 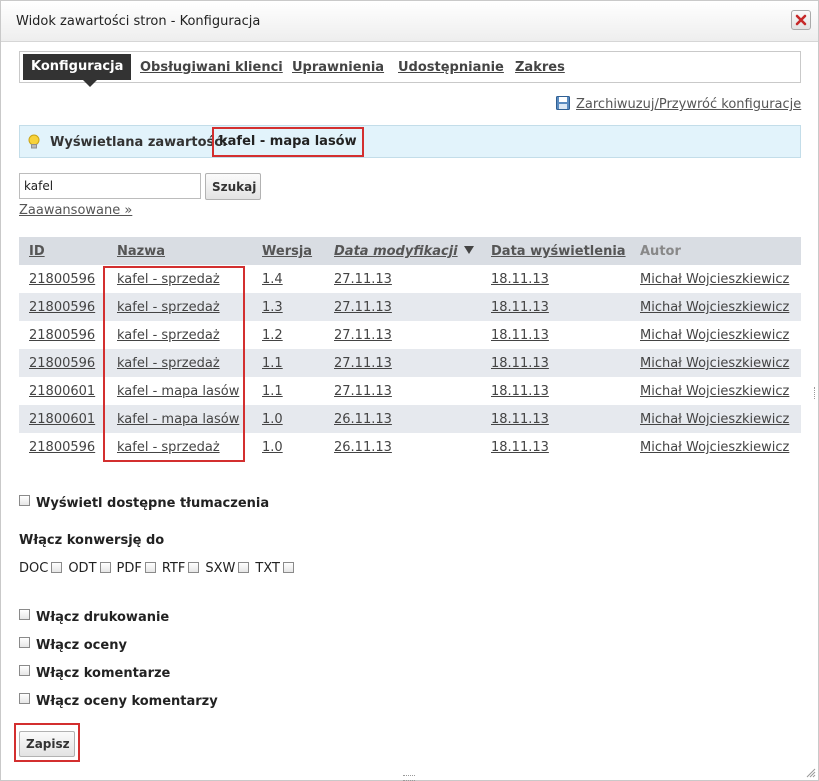 What do you see at coordinates (24, 614) in the screenshot?
I see `printing-checkbox` at bounding box center [24, 614].